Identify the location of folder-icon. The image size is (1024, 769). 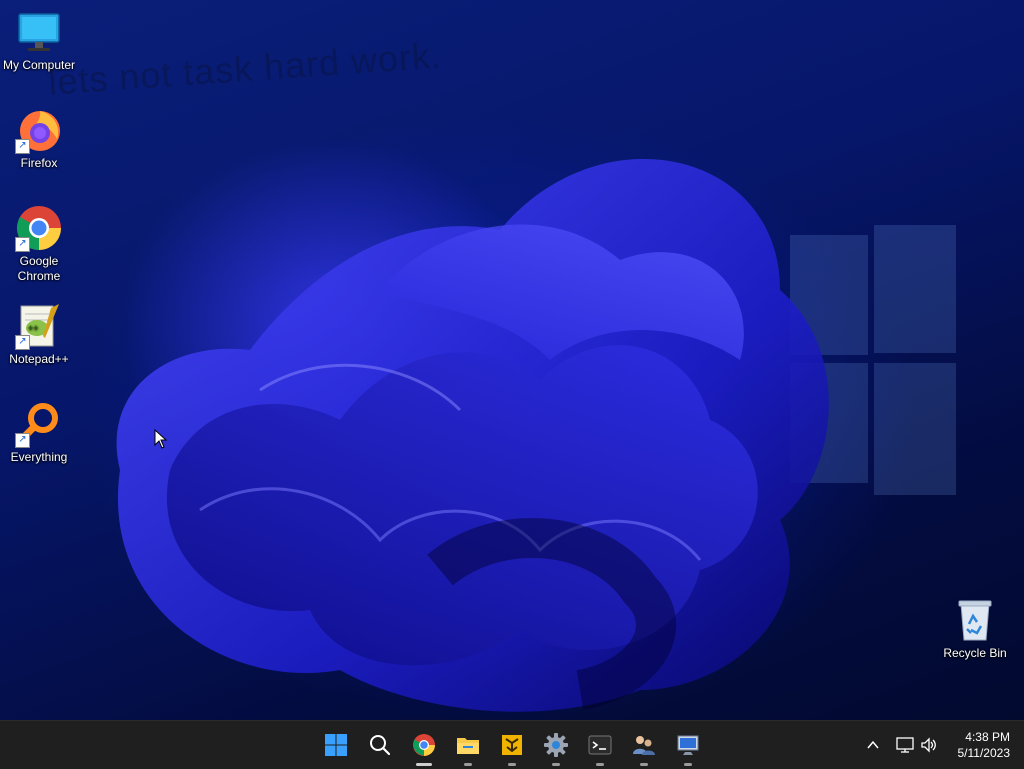
(468, 746).